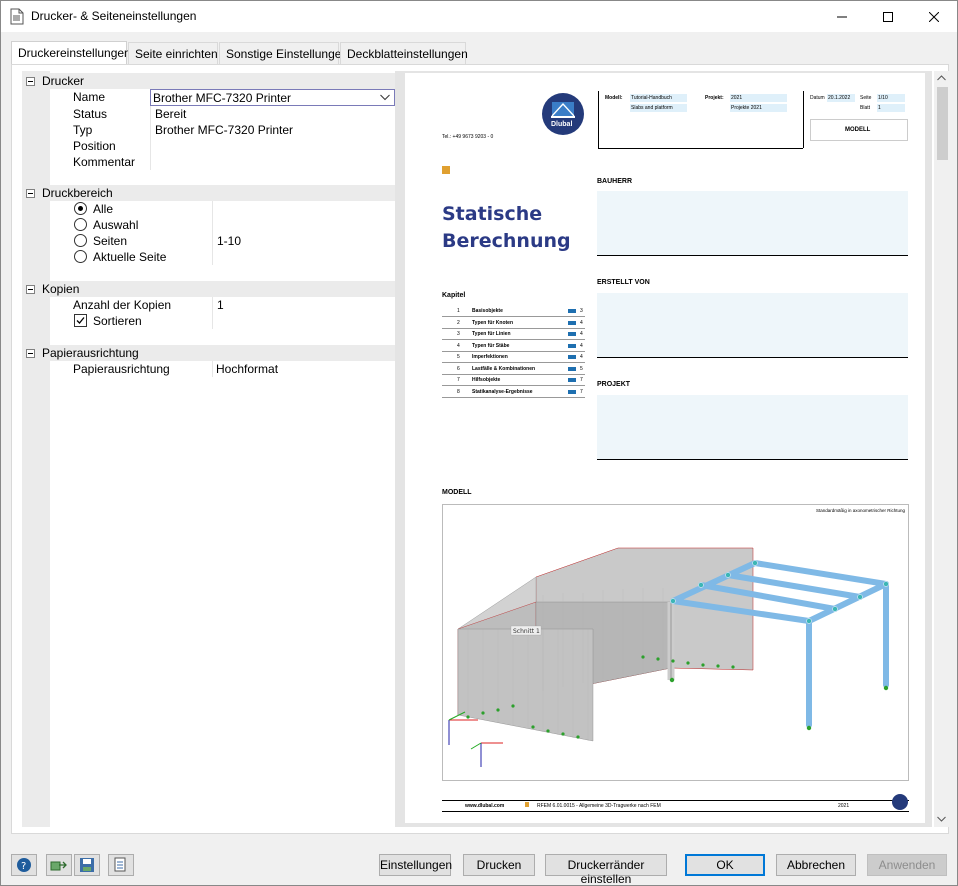  I want to click on chapter-row: 2 Typen für Knoten 4, so click(513, 323).